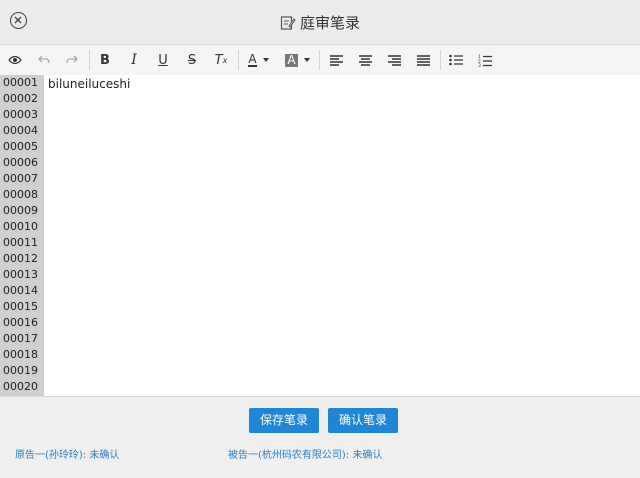  What do you see at coordinates (259, 60) in the screenshot?
I see `font-color-icon: A` at bounding box center [259, 60].